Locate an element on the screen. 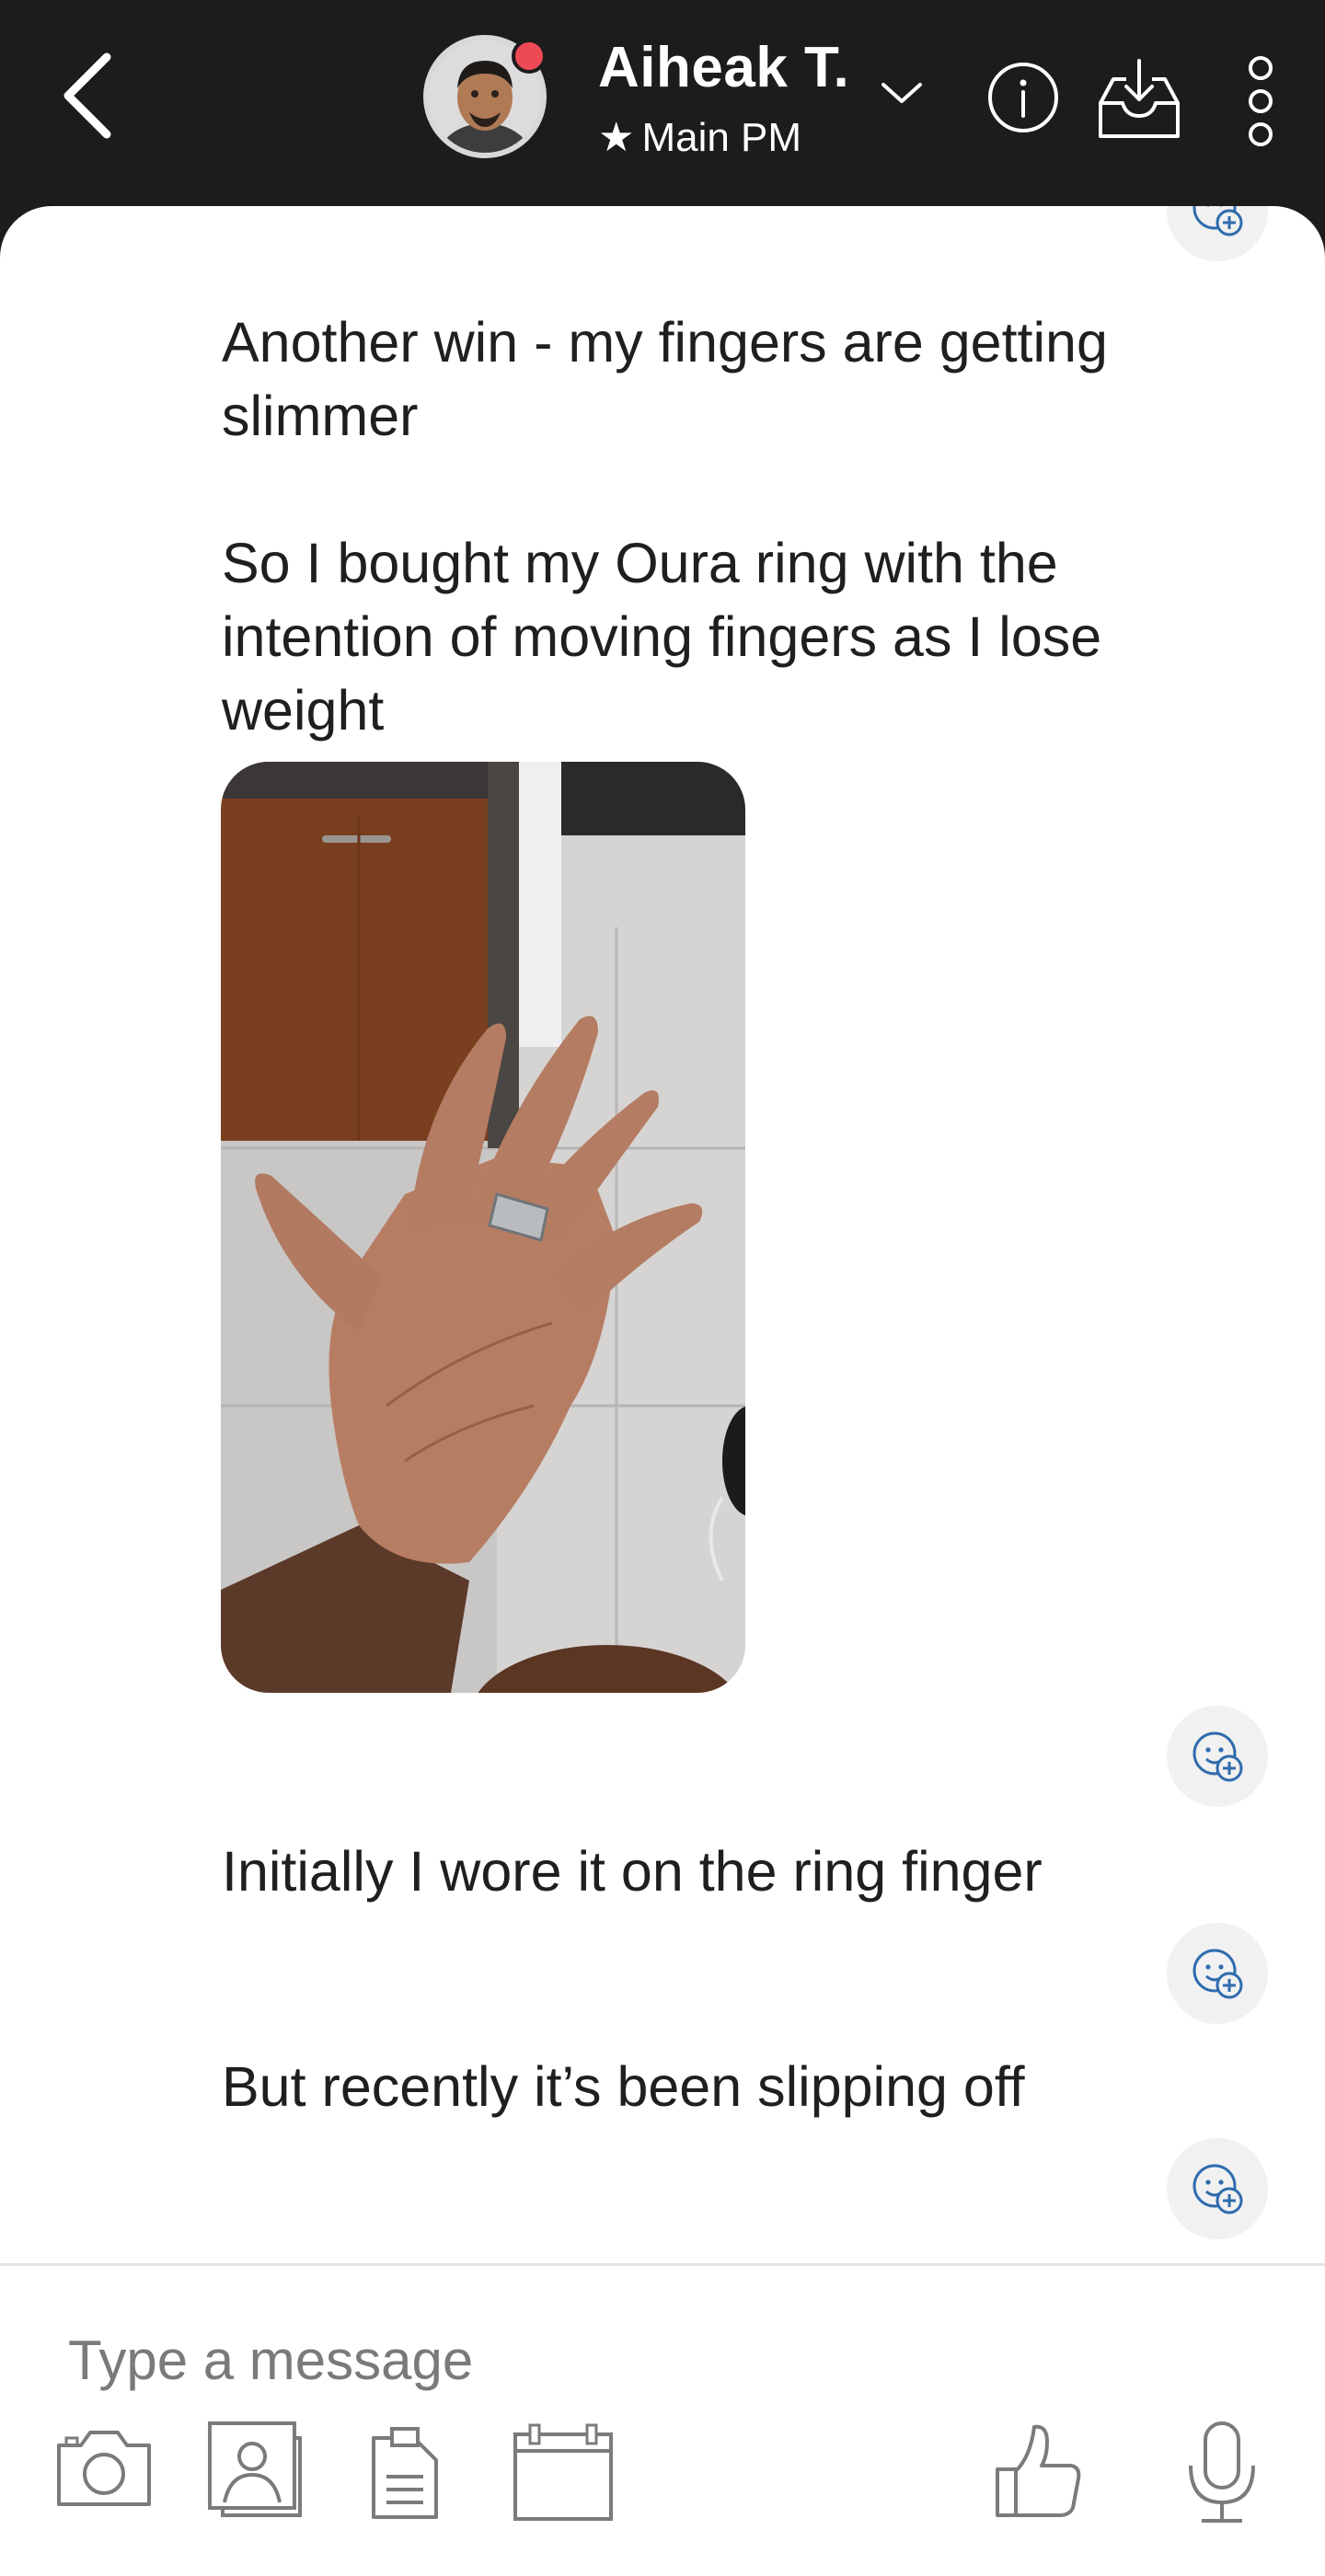  document-icon is located at coordinates (405, 2473).